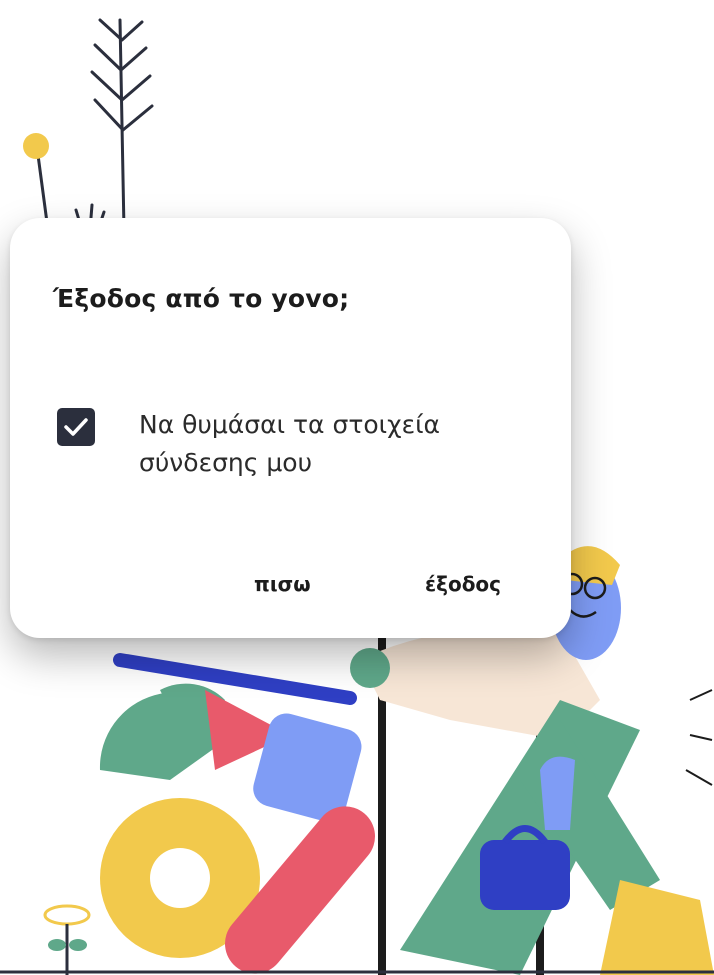 The width and height of the screenshot is (714, 975). What do you see at coordinates (282, 584) in the screenshot?
I see `back-button: πισω` at bounding box center [282, 584].